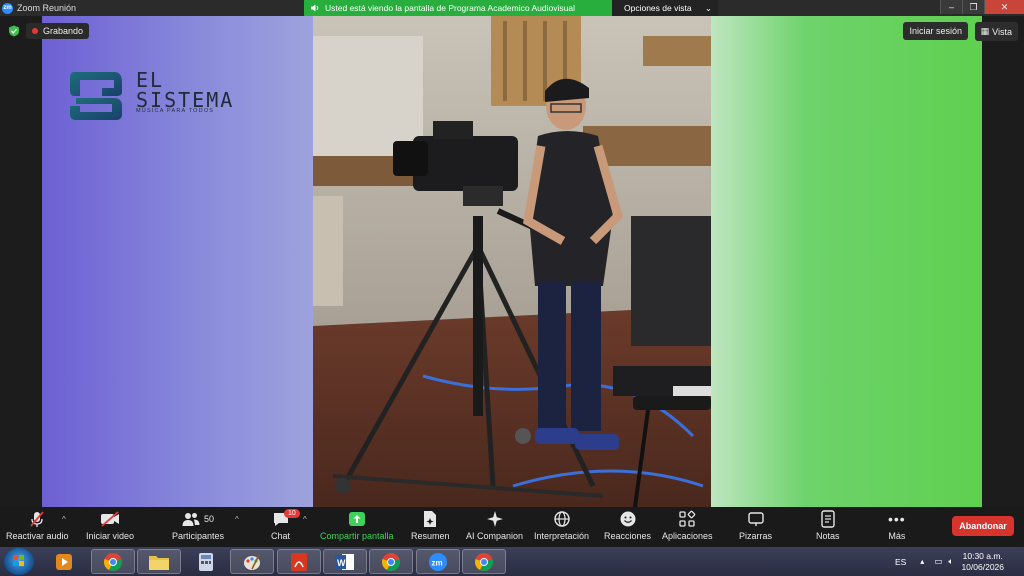  What do you see at coordinates (755, 519) in the screenshot?
I see `whiteboard-icon` at bounding box center [755, 519].